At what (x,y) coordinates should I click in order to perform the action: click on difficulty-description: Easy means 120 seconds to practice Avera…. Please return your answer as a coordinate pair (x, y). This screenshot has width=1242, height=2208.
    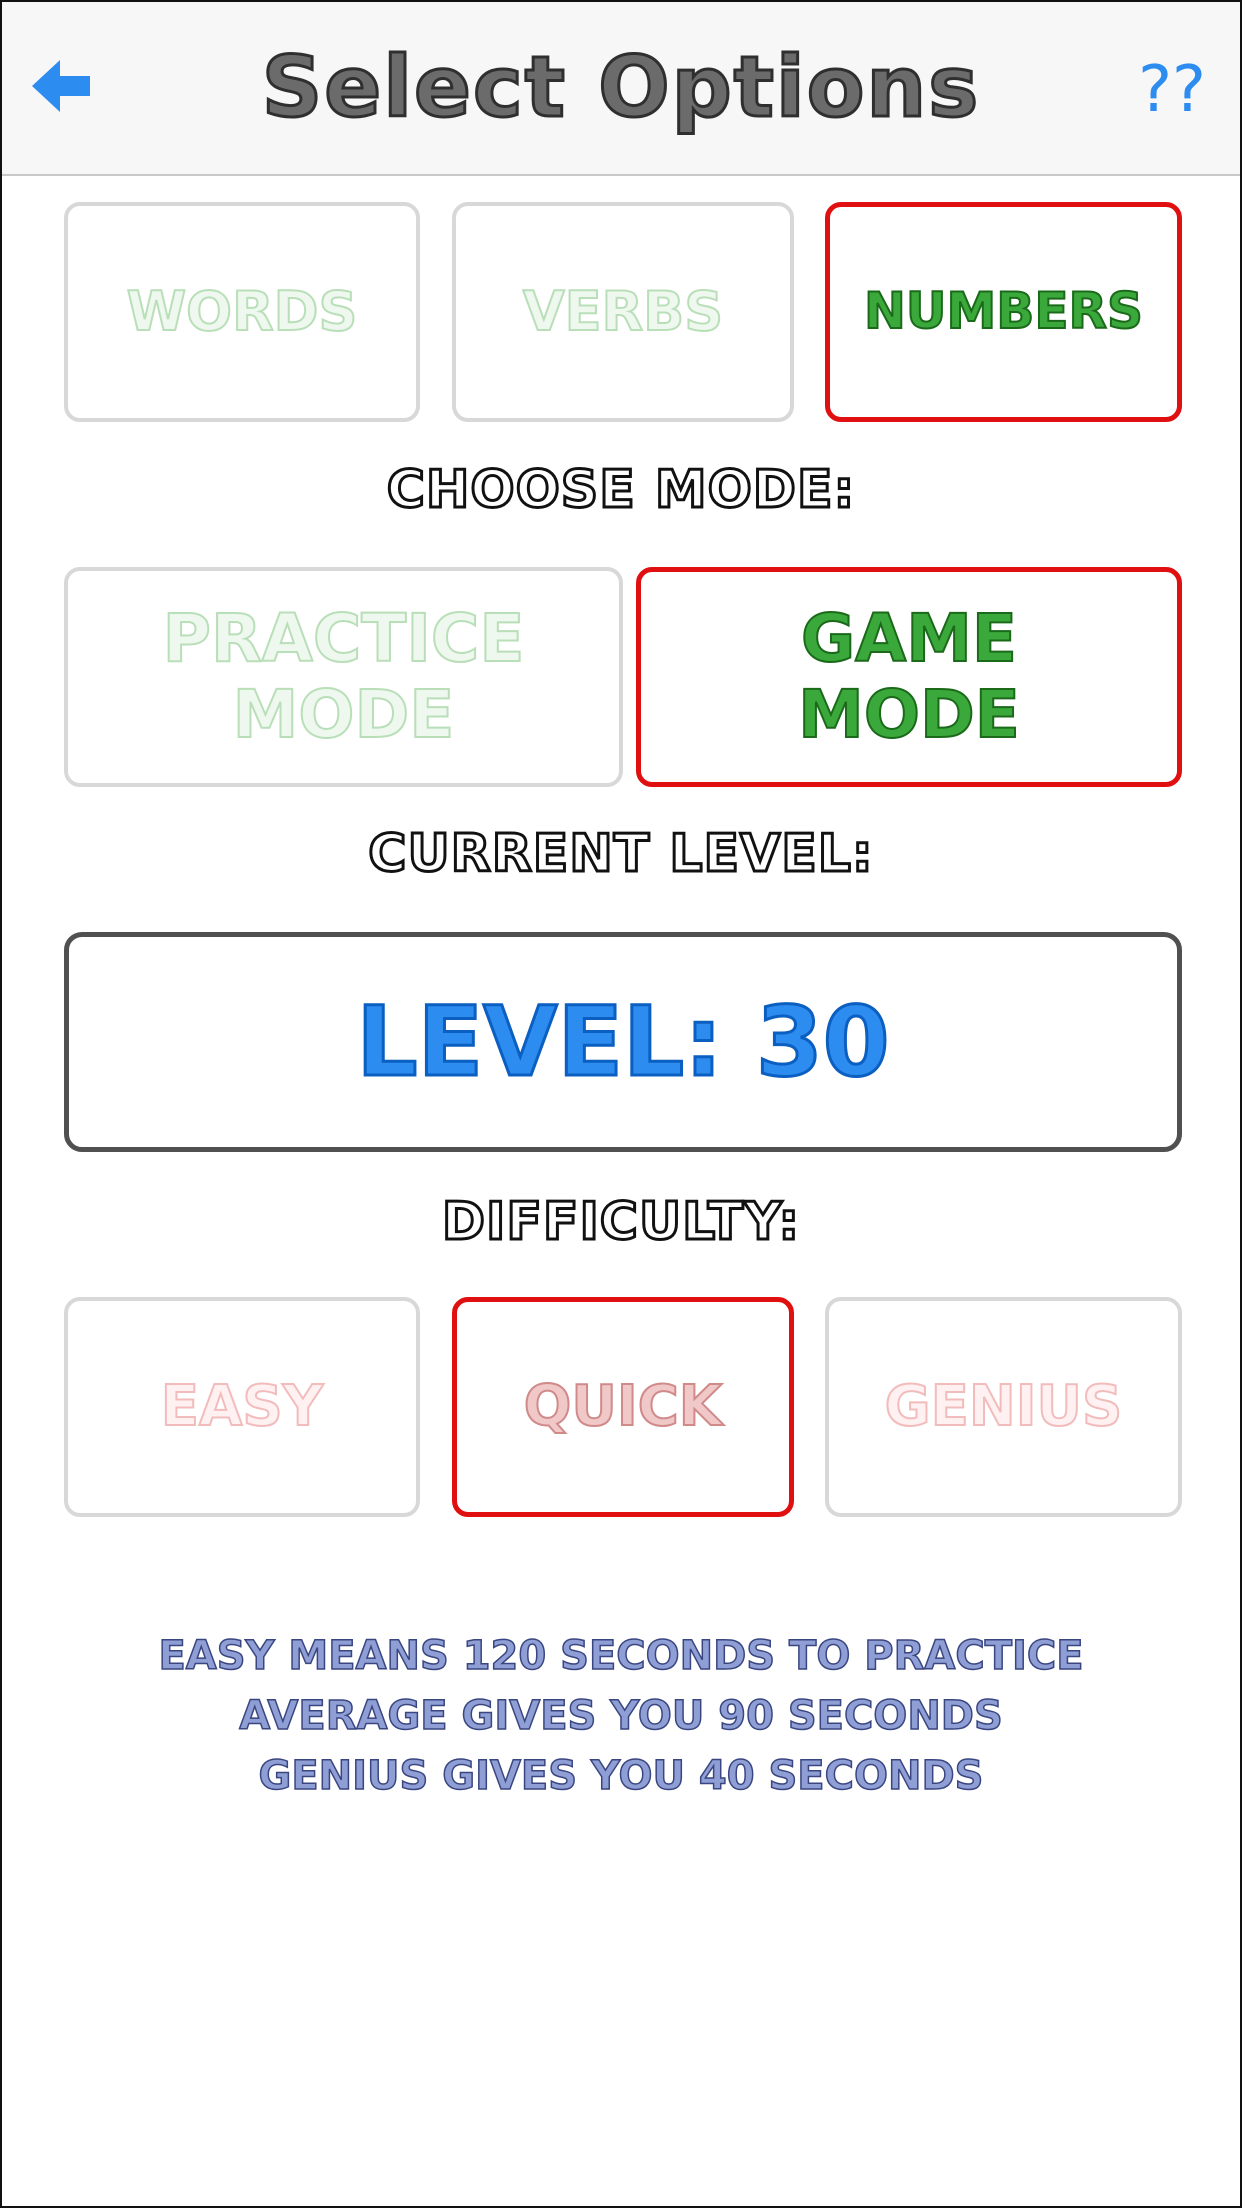
    Looking at the image, I should click on (621, 1716).